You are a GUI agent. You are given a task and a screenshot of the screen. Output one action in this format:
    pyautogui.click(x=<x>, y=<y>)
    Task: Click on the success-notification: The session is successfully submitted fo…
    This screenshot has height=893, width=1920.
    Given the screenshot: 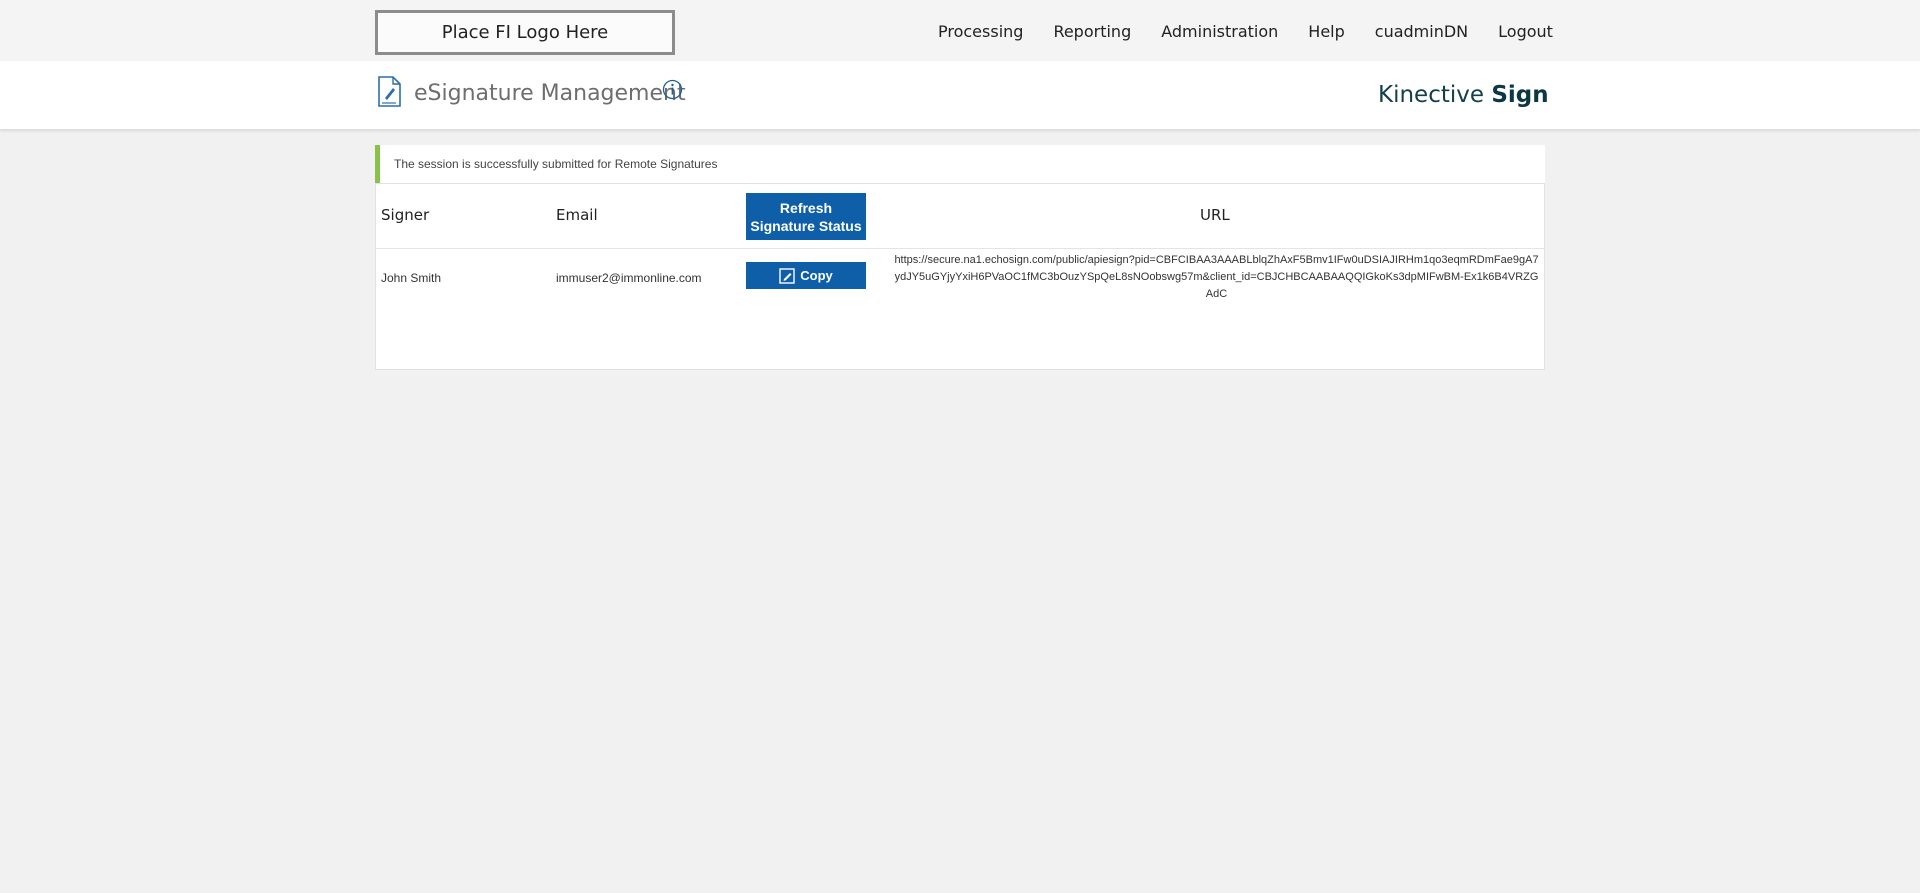 What is the action you would take?
    pyautogui.click(x=960, y=164)
    